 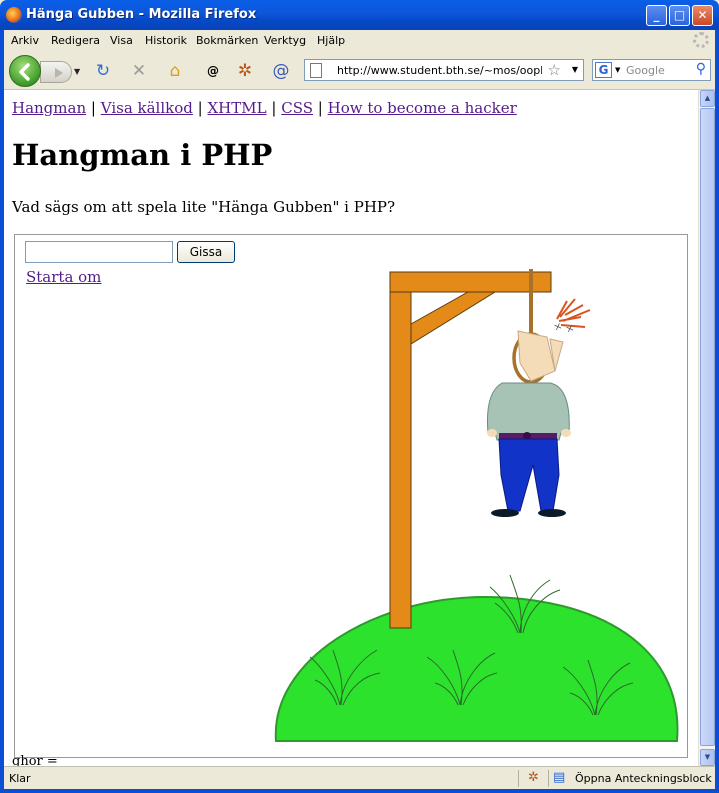 I want to click on notepad-icon: ▤, so click(x=559, y=777).